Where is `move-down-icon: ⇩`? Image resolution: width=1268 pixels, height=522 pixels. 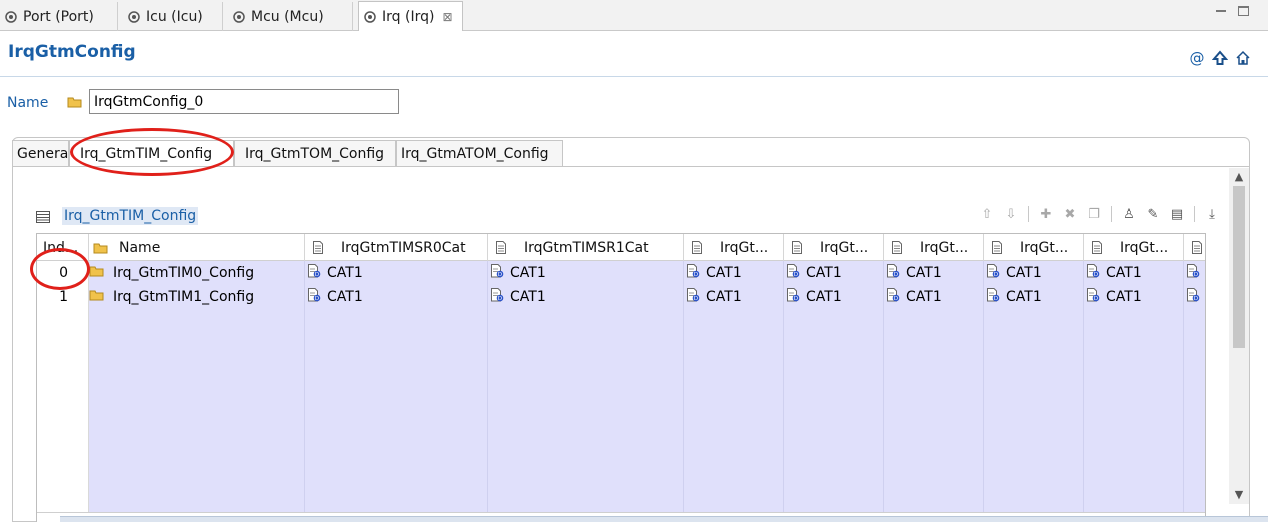 move-down-icon: ⇩ is located at coordinates (1011, 214).